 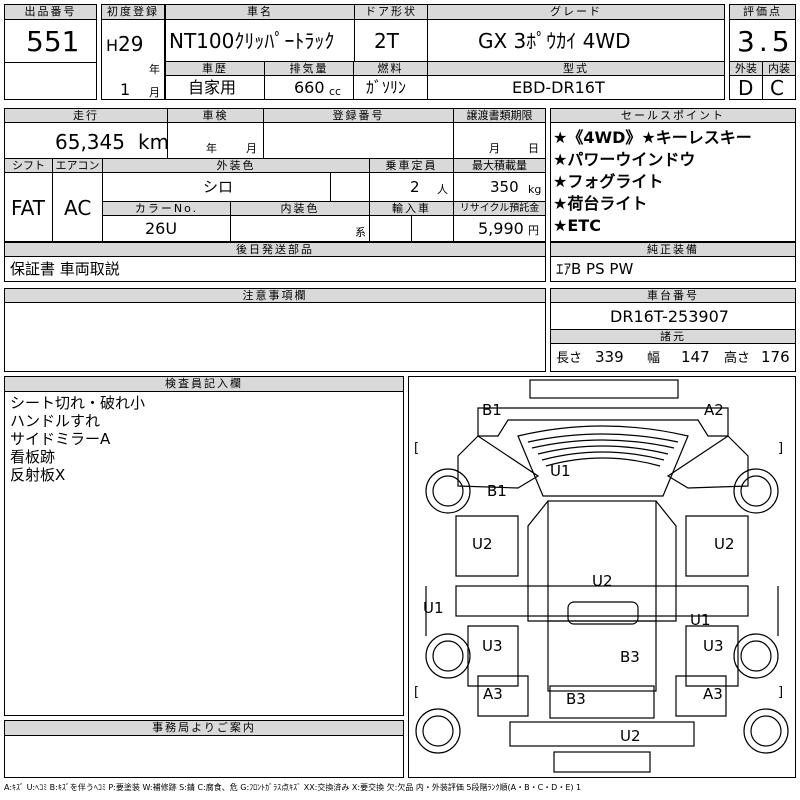 What do you see at coordinates (713, 646) in the screenshot?
I see `mark-u3-right: U3` at bounding box center [713, 646].